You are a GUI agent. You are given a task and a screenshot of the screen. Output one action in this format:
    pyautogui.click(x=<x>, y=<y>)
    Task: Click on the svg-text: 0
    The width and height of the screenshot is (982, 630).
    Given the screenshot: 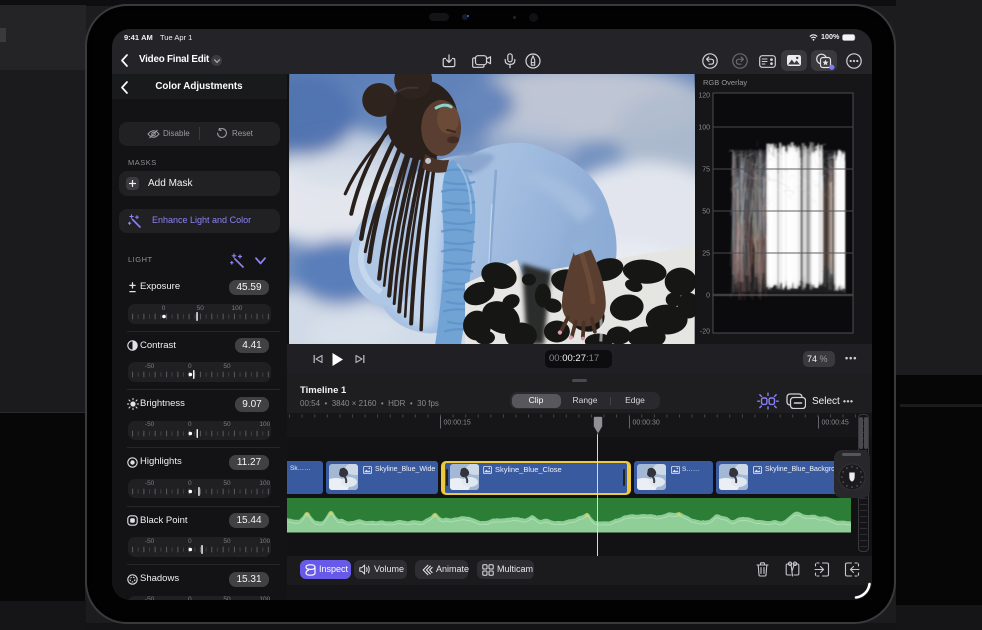 What is the action you would take?
    pyautogui.click(x=708, y=296)
    